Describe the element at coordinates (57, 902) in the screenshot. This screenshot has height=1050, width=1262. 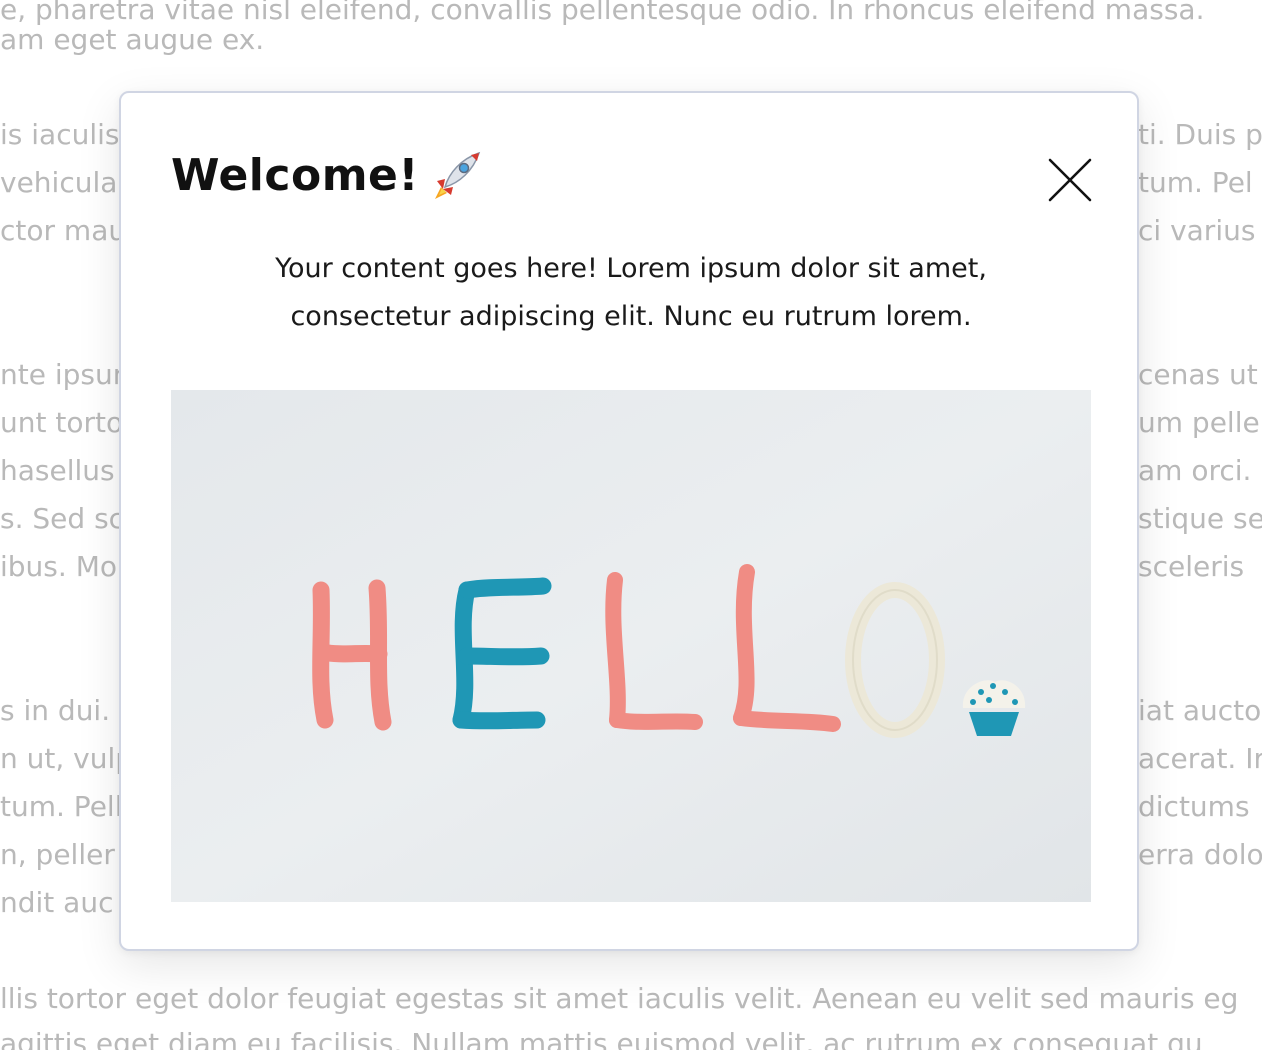
I see `bg-text-fragment: ndit auc` at that location.